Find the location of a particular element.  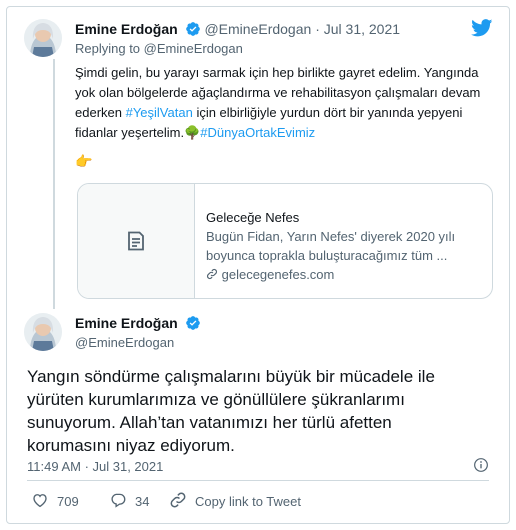

reply-count: 34 is located at coordinates (142, 501).